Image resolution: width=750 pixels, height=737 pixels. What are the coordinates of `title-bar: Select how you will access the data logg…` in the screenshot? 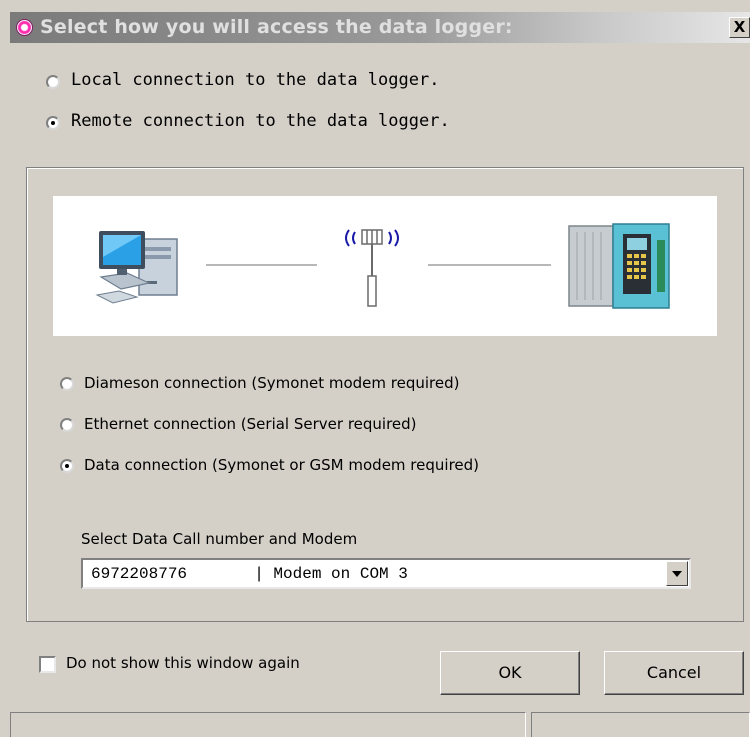 It's located at (380, 27).